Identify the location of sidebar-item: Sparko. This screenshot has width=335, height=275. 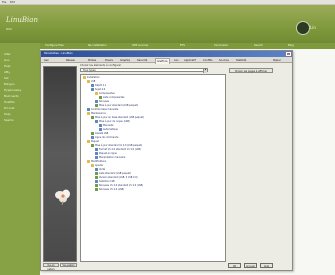
(9, 120).